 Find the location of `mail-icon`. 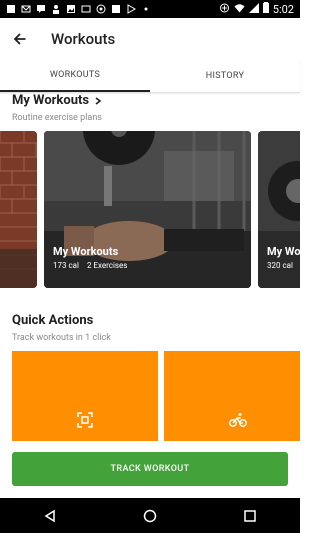

mail-icon is located at coordinates (26, 9).